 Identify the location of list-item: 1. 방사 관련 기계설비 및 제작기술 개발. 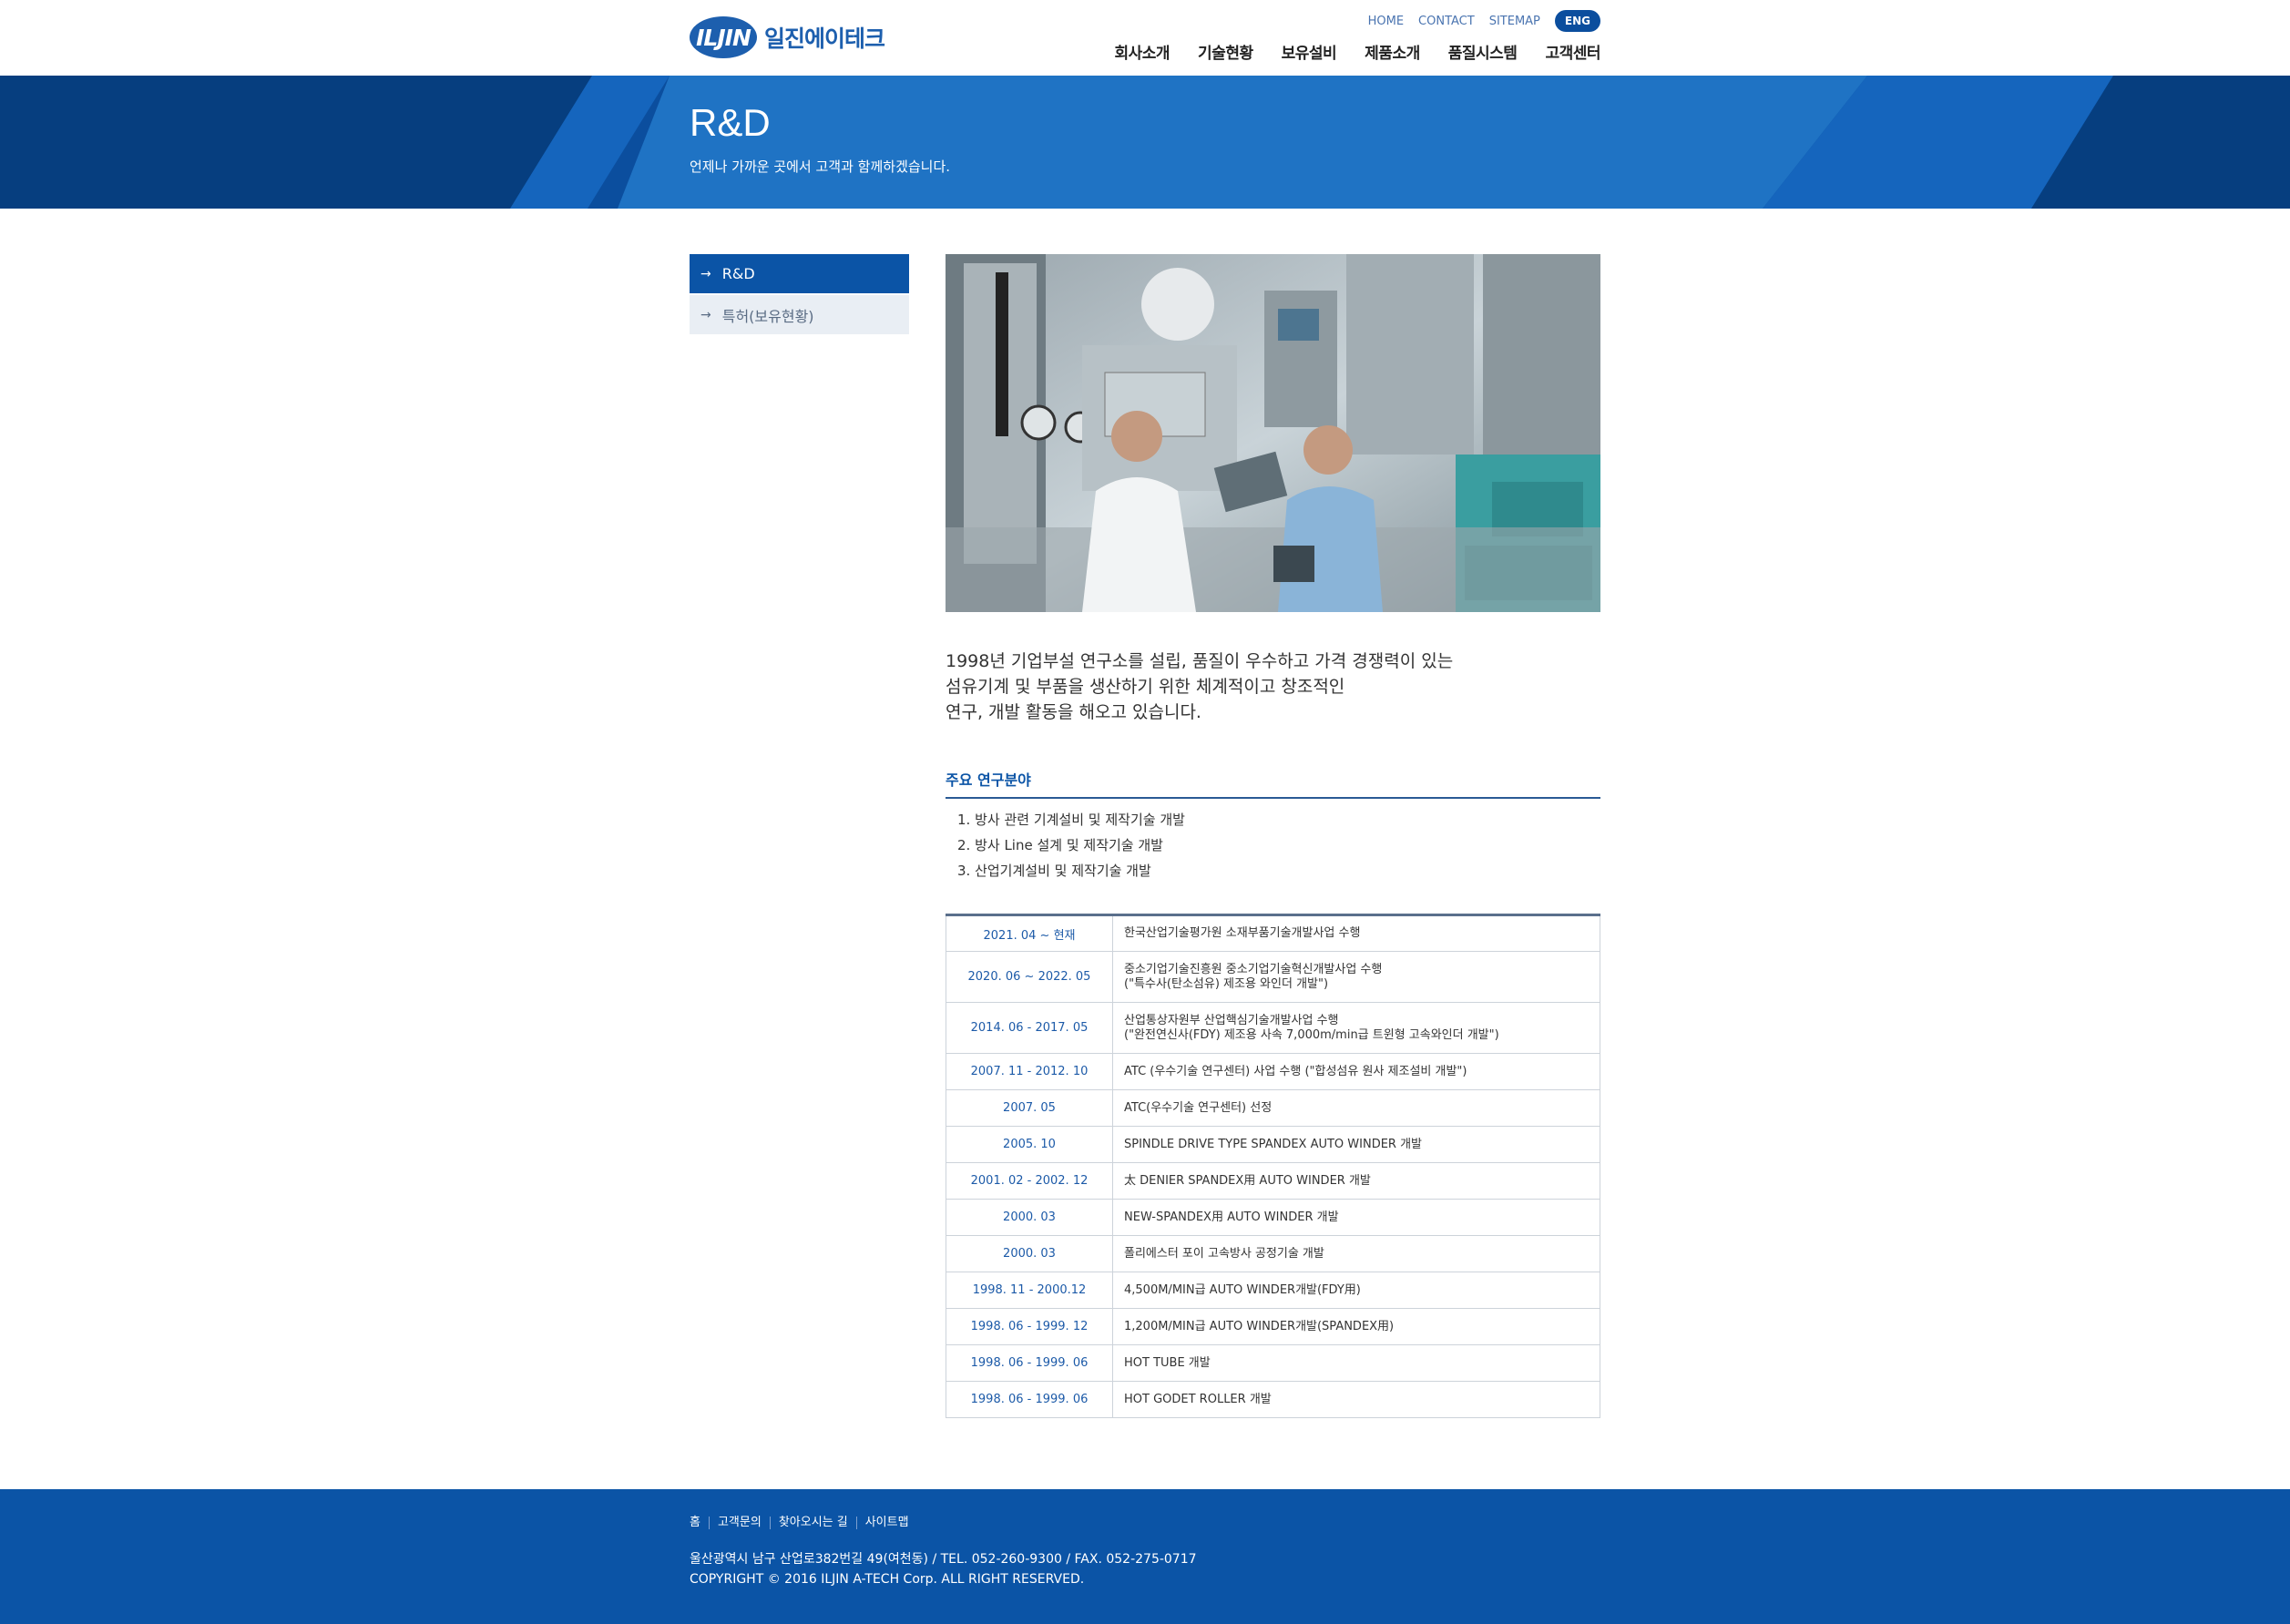
(1071, 820).